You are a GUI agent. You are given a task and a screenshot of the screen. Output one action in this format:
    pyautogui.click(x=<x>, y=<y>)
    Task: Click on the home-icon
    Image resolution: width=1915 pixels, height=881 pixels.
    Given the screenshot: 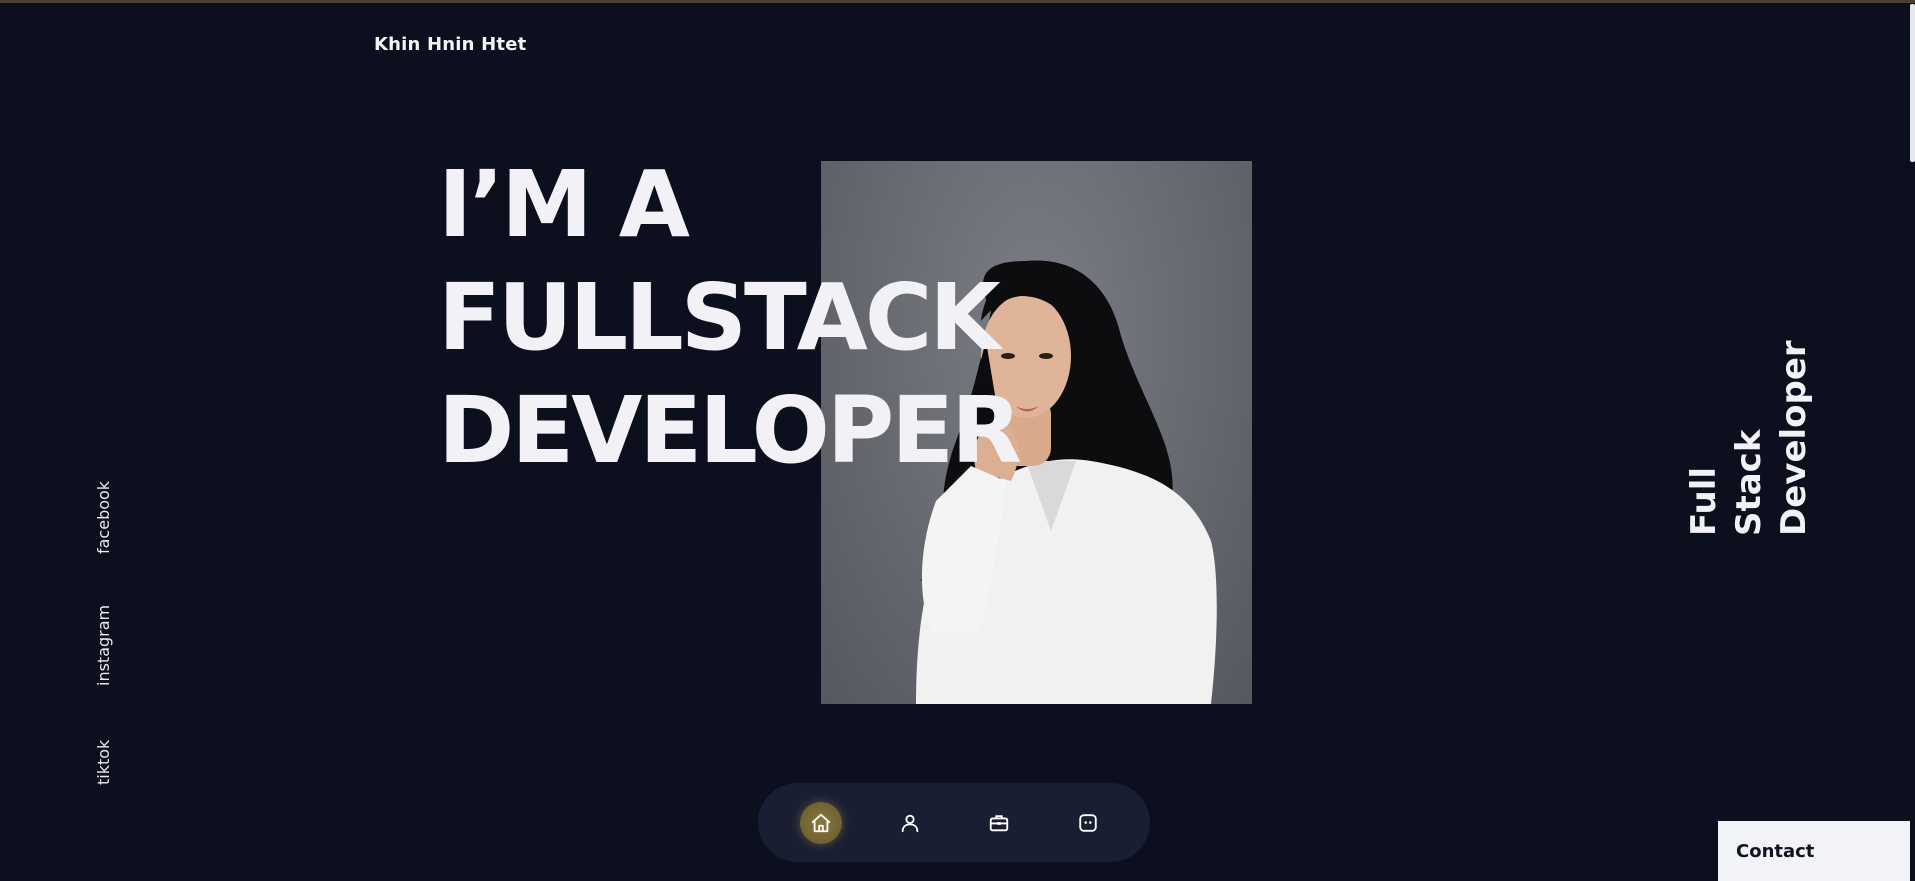 What is the action you would take?
    pyautogui.click(x=821, y=823)
    